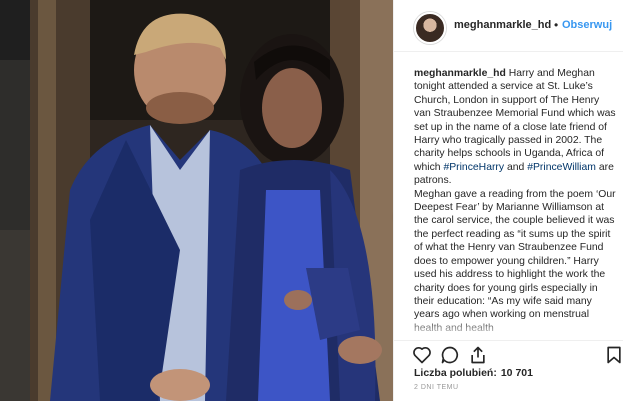 This screenshot has width=623, height=401. What do you see at coordinates (478, 355) in the screenshot?
I see `share-icon` at bounding box center [478, 355].